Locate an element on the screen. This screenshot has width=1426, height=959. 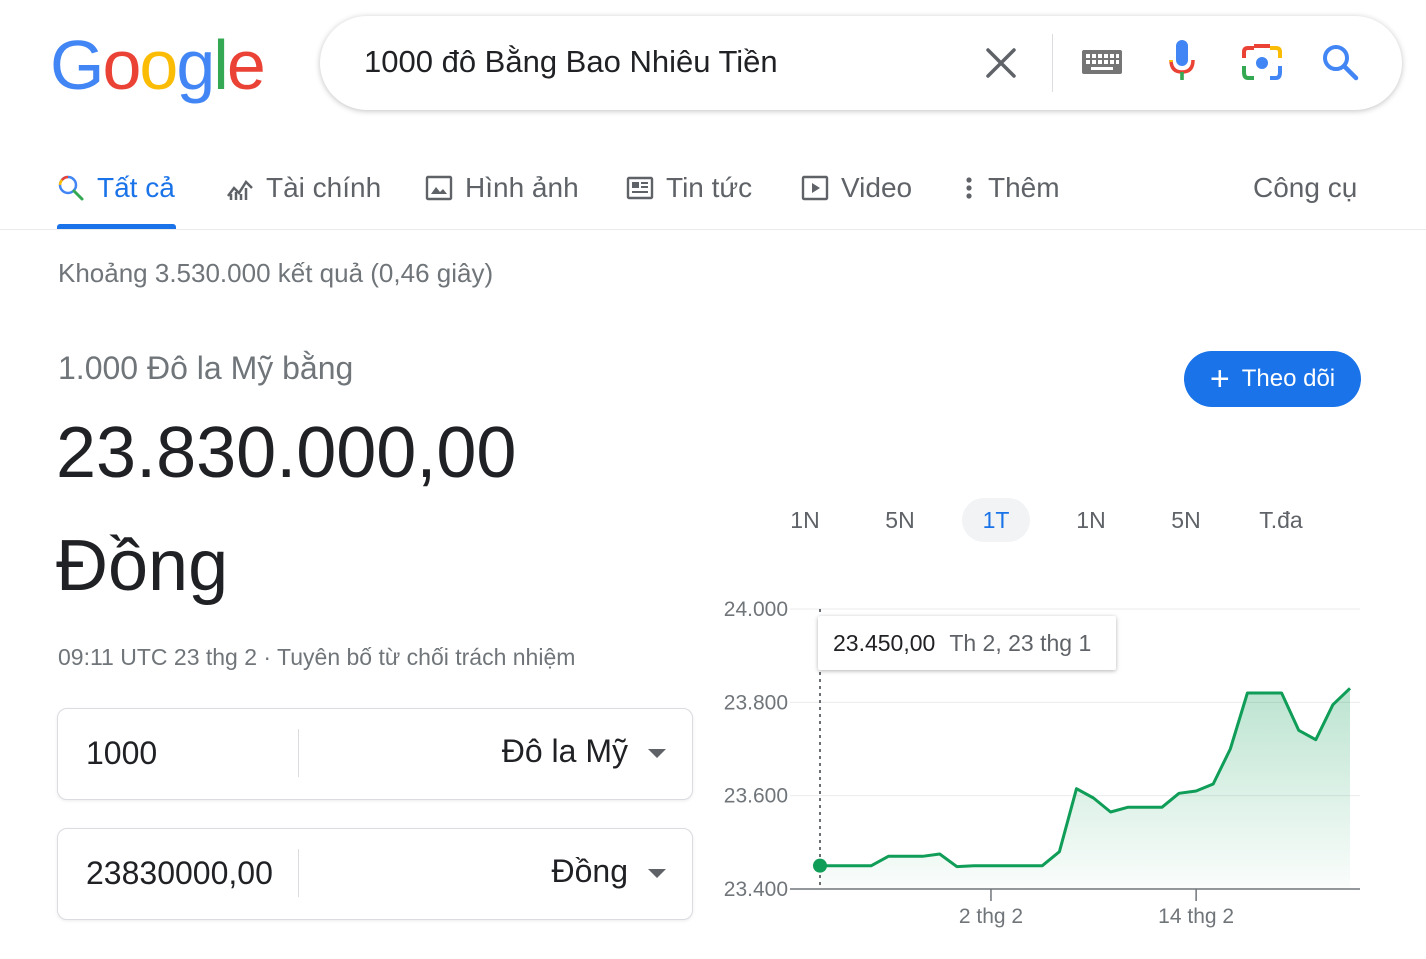
video-icon is located at coordinates (815, 188).